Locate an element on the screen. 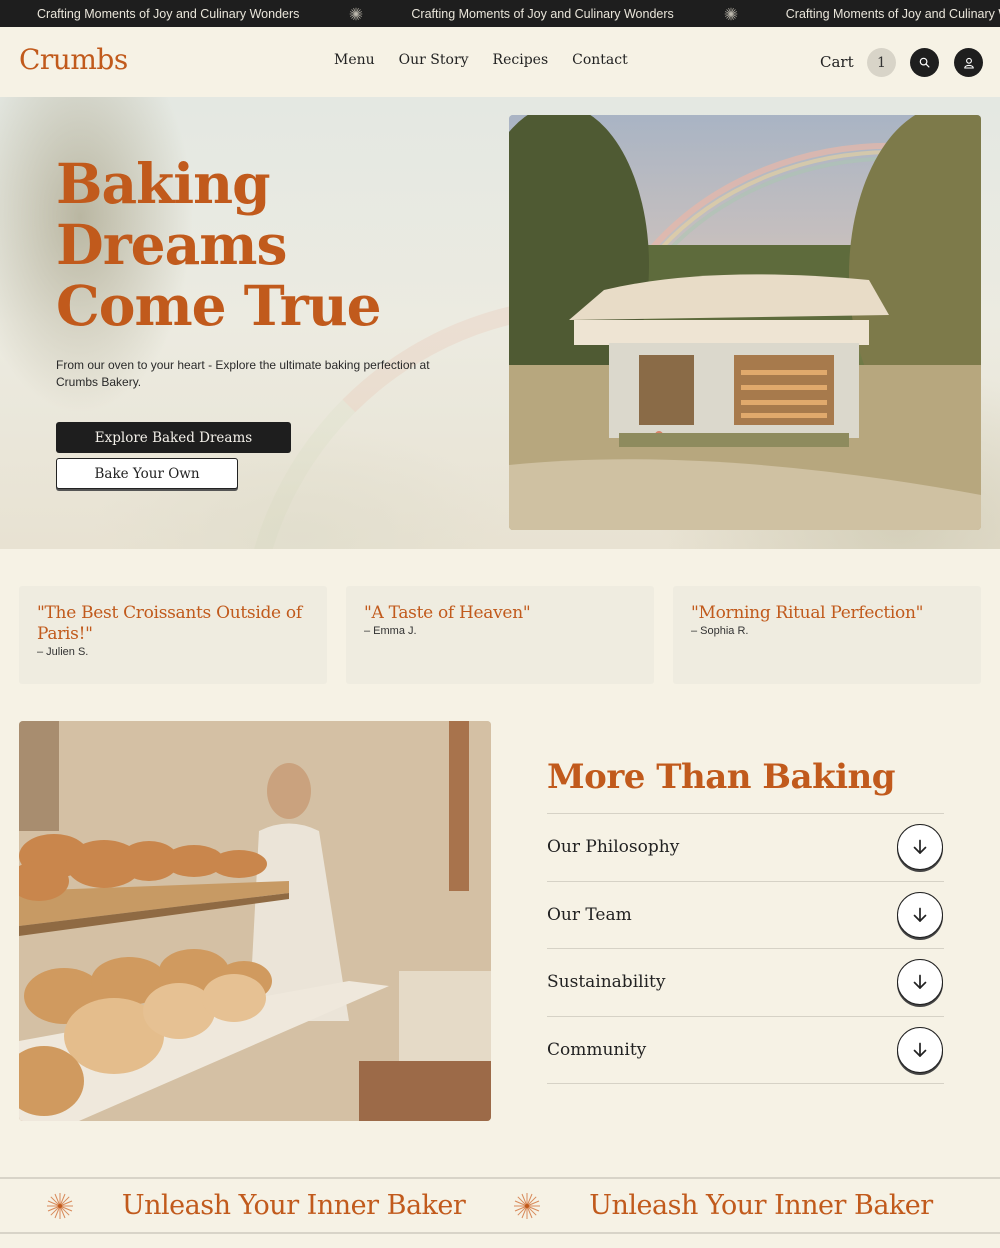 The height and width of the screenshot is (1248, 1000). accordion-item-community: Community is located at coordinates (745, 1050).